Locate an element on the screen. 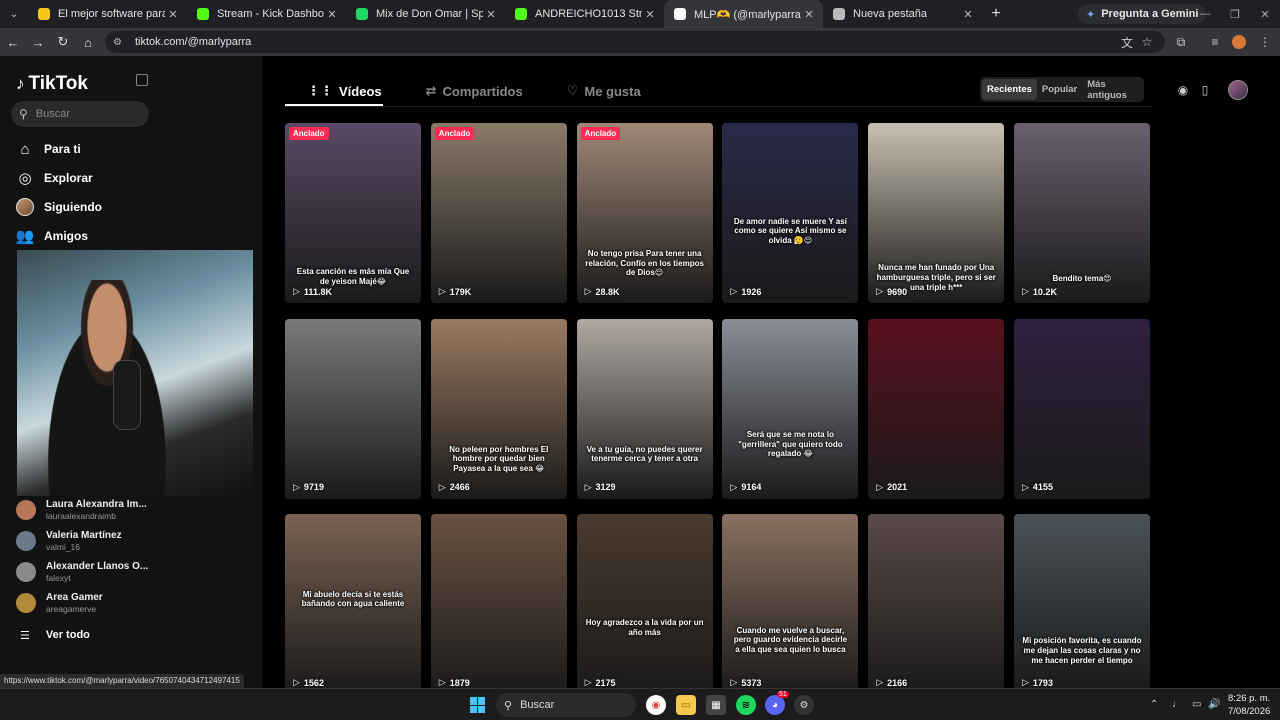 This screenshot has width=1280, height=720. browser-tab: MLP🫶 (@marlyparra) | TikTok✕ is located at coordinates (743, 14).